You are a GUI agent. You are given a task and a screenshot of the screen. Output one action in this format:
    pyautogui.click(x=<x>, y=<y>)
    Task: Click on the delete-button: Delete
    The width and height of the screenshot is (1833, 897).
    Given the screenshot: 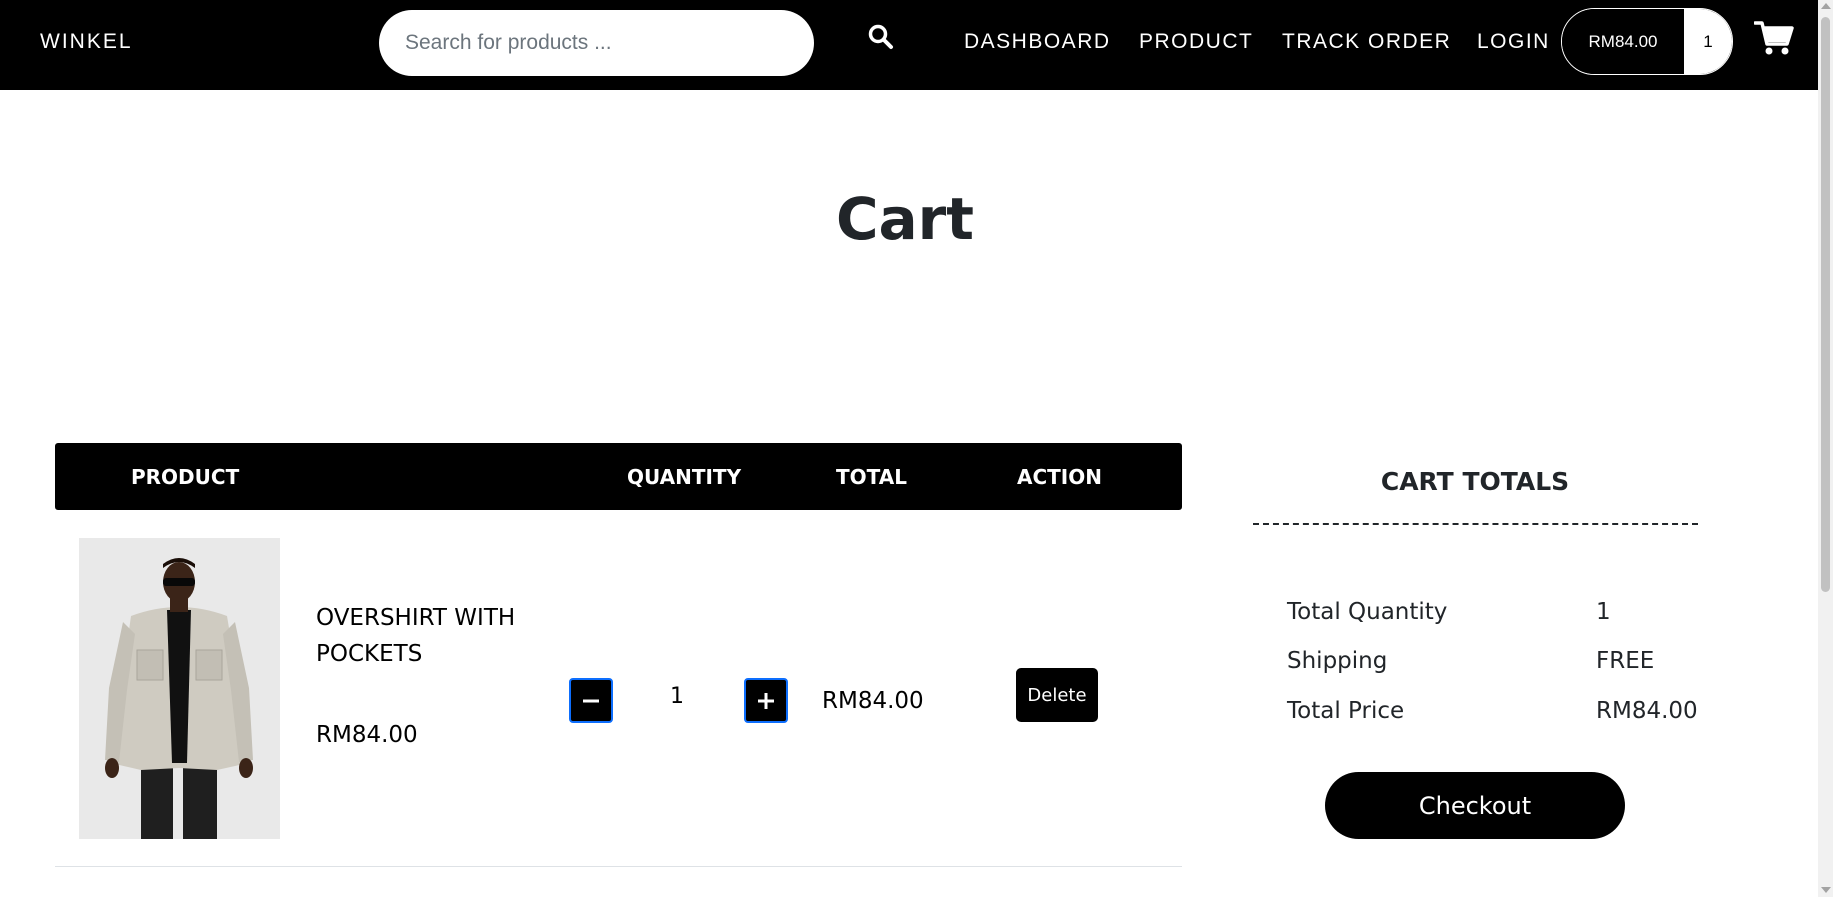 What is the action you would take?
    pyautogui.click(x=1057, y=695)
    